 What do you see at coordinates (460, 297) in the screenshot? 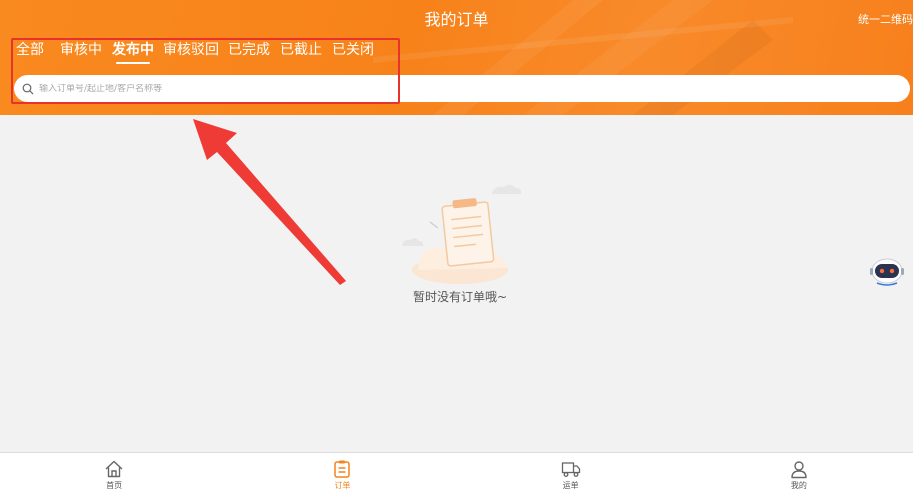
I see `empty-state-message: 暂时没有订单哦~` at bounding box center [460, 297].